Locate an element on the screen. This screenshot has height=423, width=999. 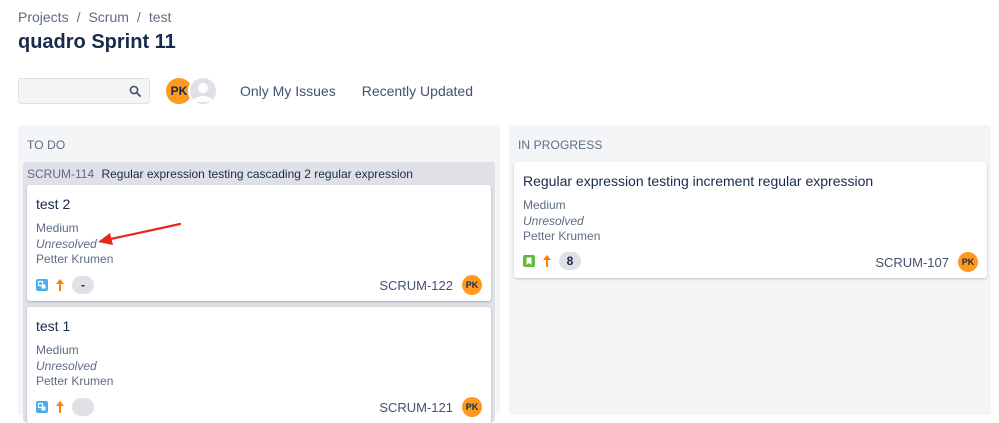
filter-recently-updated: Recently Updated is located at coordinates (417, 91).